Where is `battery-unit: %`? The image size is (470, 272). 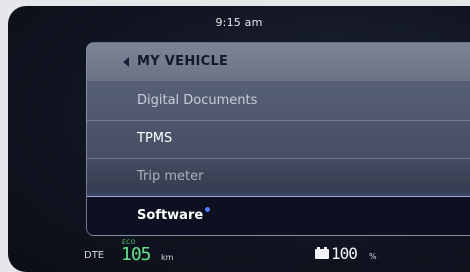
battery-unit: % is located at coordinates (373, 256).